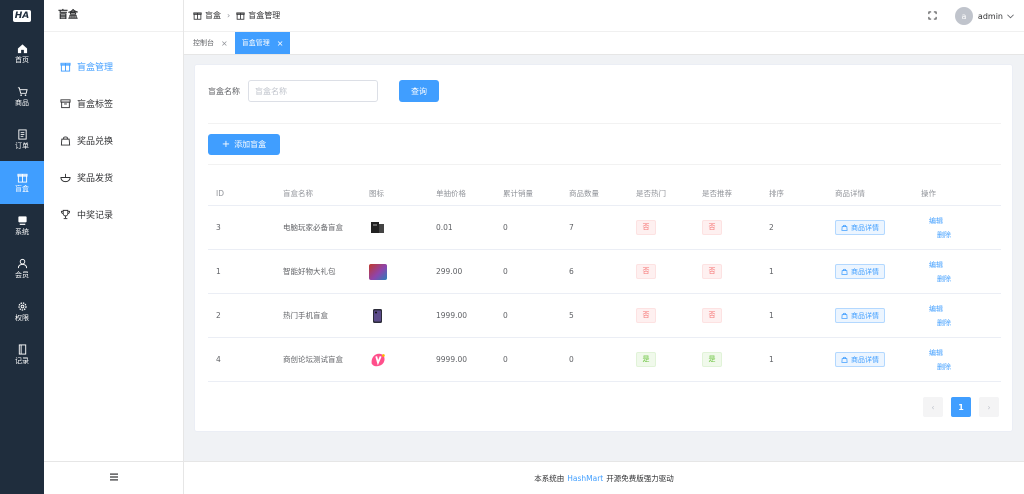 Image resolution: width=1024 pixels, height=494 pixels. Describe the element at coordinates (236, 15) in the screenshot. I see `breadcrumb: 盲盒 › 盲盒管理` at that location.